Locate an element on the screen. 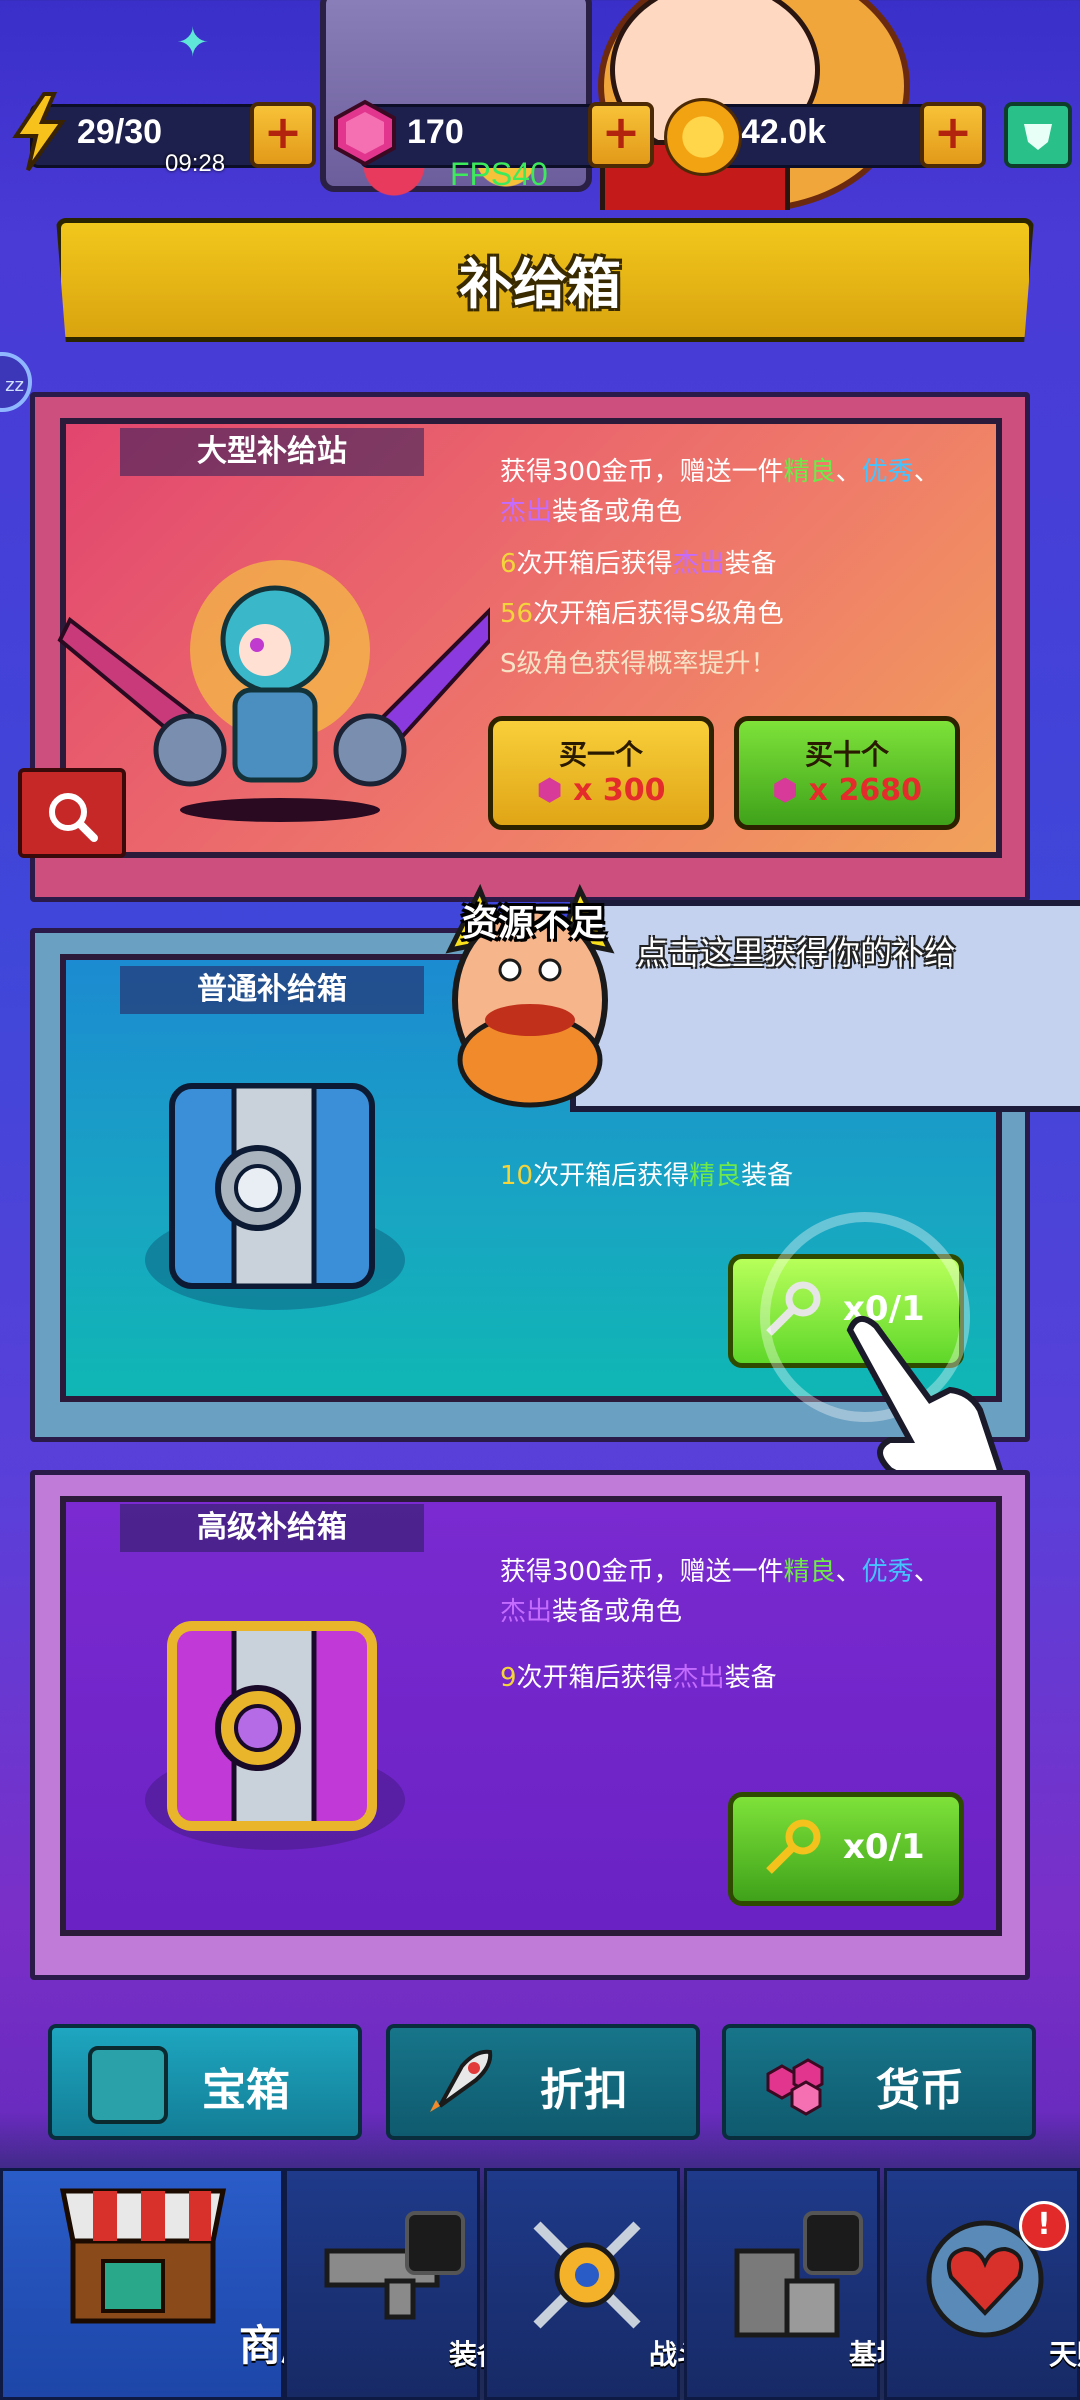 This screenshot has width=1080, height=2400. buy-ten-button: 买十个 ⬢ x 2680 is located at coordinates (847, 773).